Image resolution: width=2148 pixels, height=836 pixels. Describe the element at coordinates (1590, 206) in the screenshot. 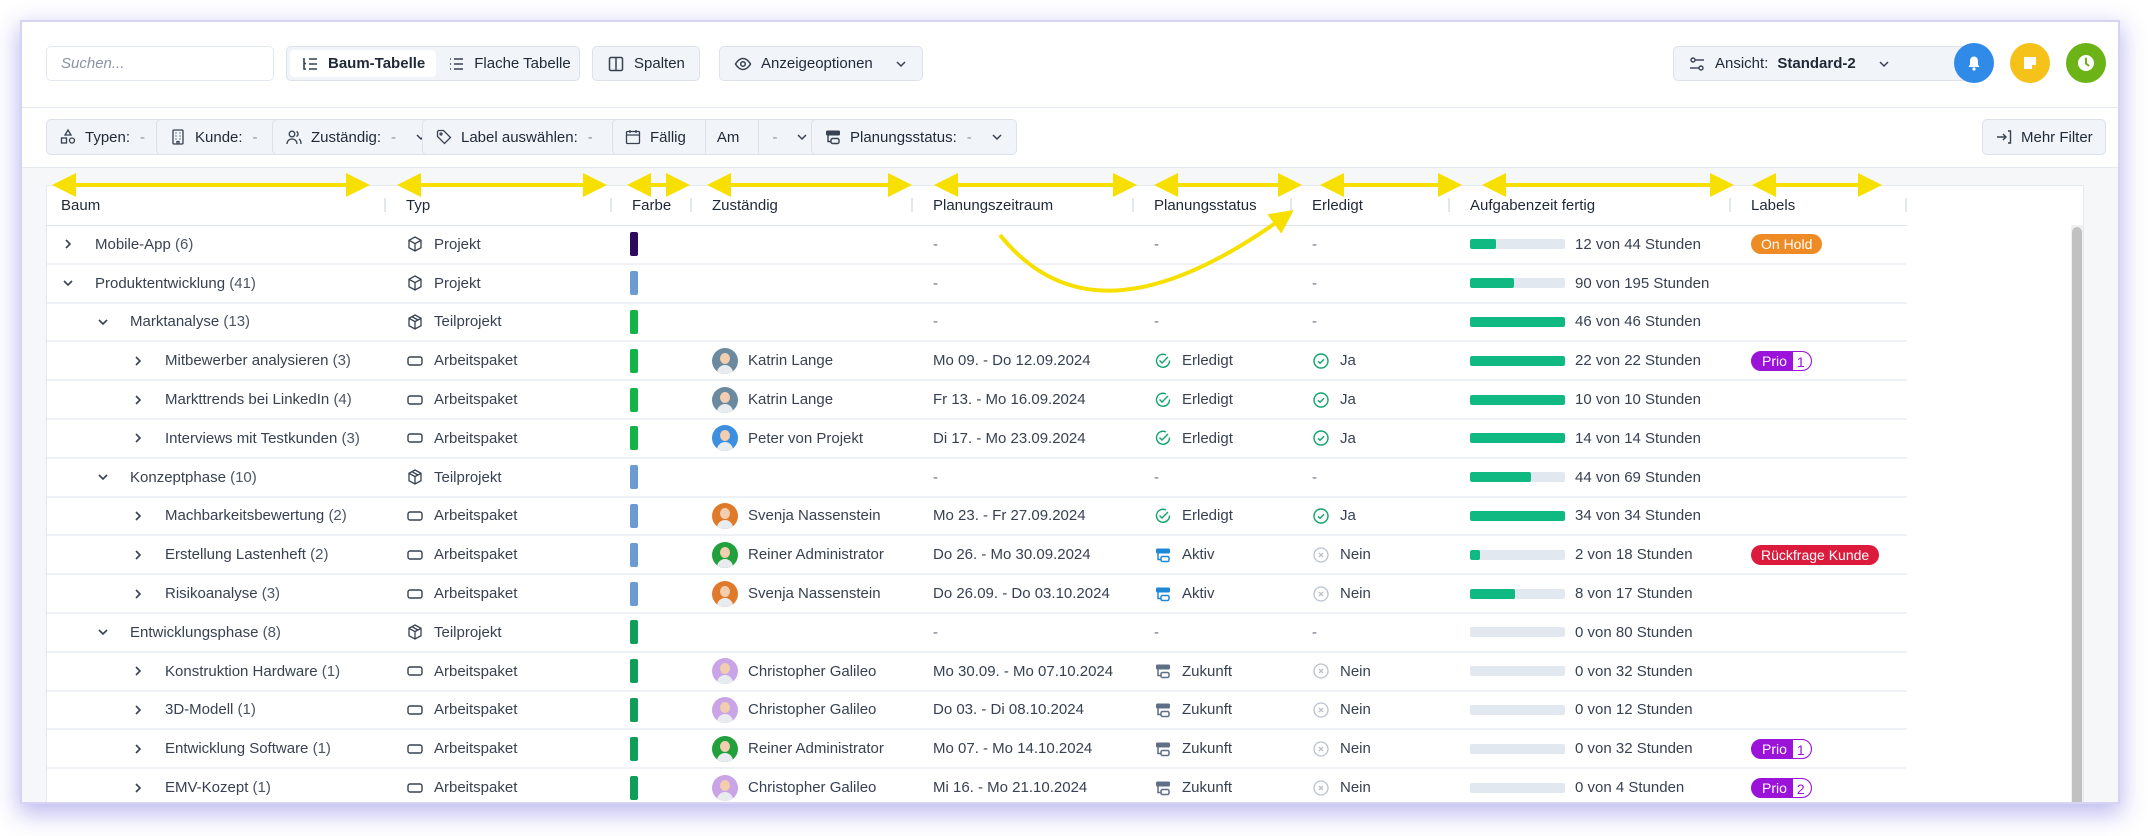

I see `column-header-aufgabenzeit-fertig: Aufgabenzeit fertig` at that location.